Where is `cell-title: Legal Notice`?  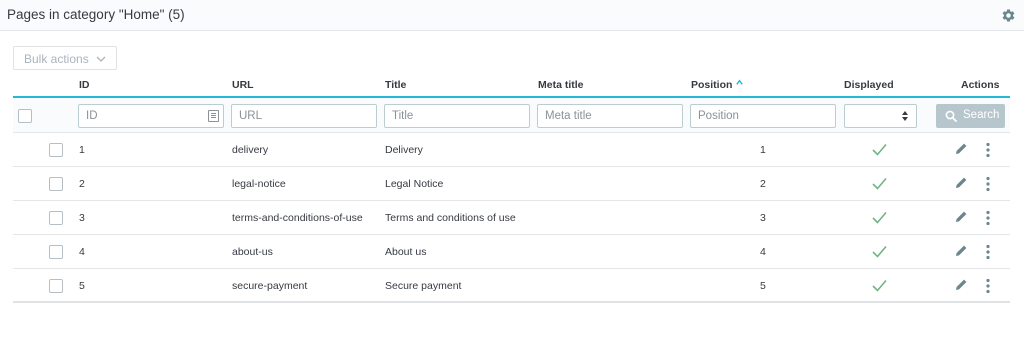
cell-title: Legal Notice is located at coordinates (414, 184).